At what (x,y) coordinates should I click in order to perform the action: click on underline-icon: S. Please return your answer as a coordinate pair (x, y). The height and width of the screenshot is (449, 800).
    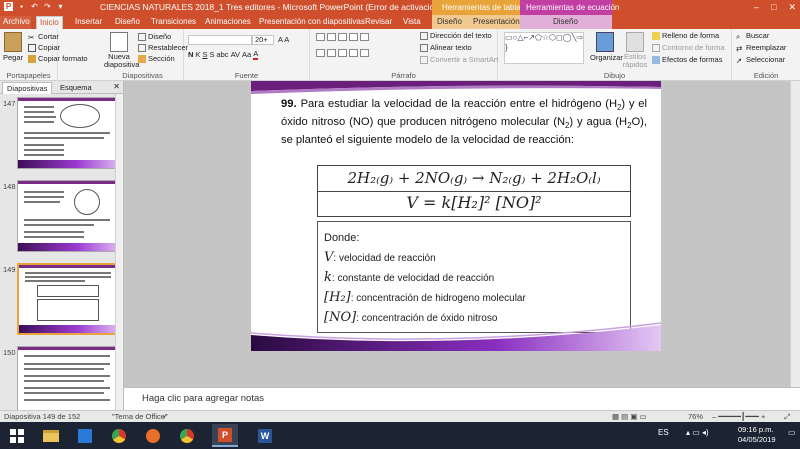
    Looking at the image, I should click on (204, 54).